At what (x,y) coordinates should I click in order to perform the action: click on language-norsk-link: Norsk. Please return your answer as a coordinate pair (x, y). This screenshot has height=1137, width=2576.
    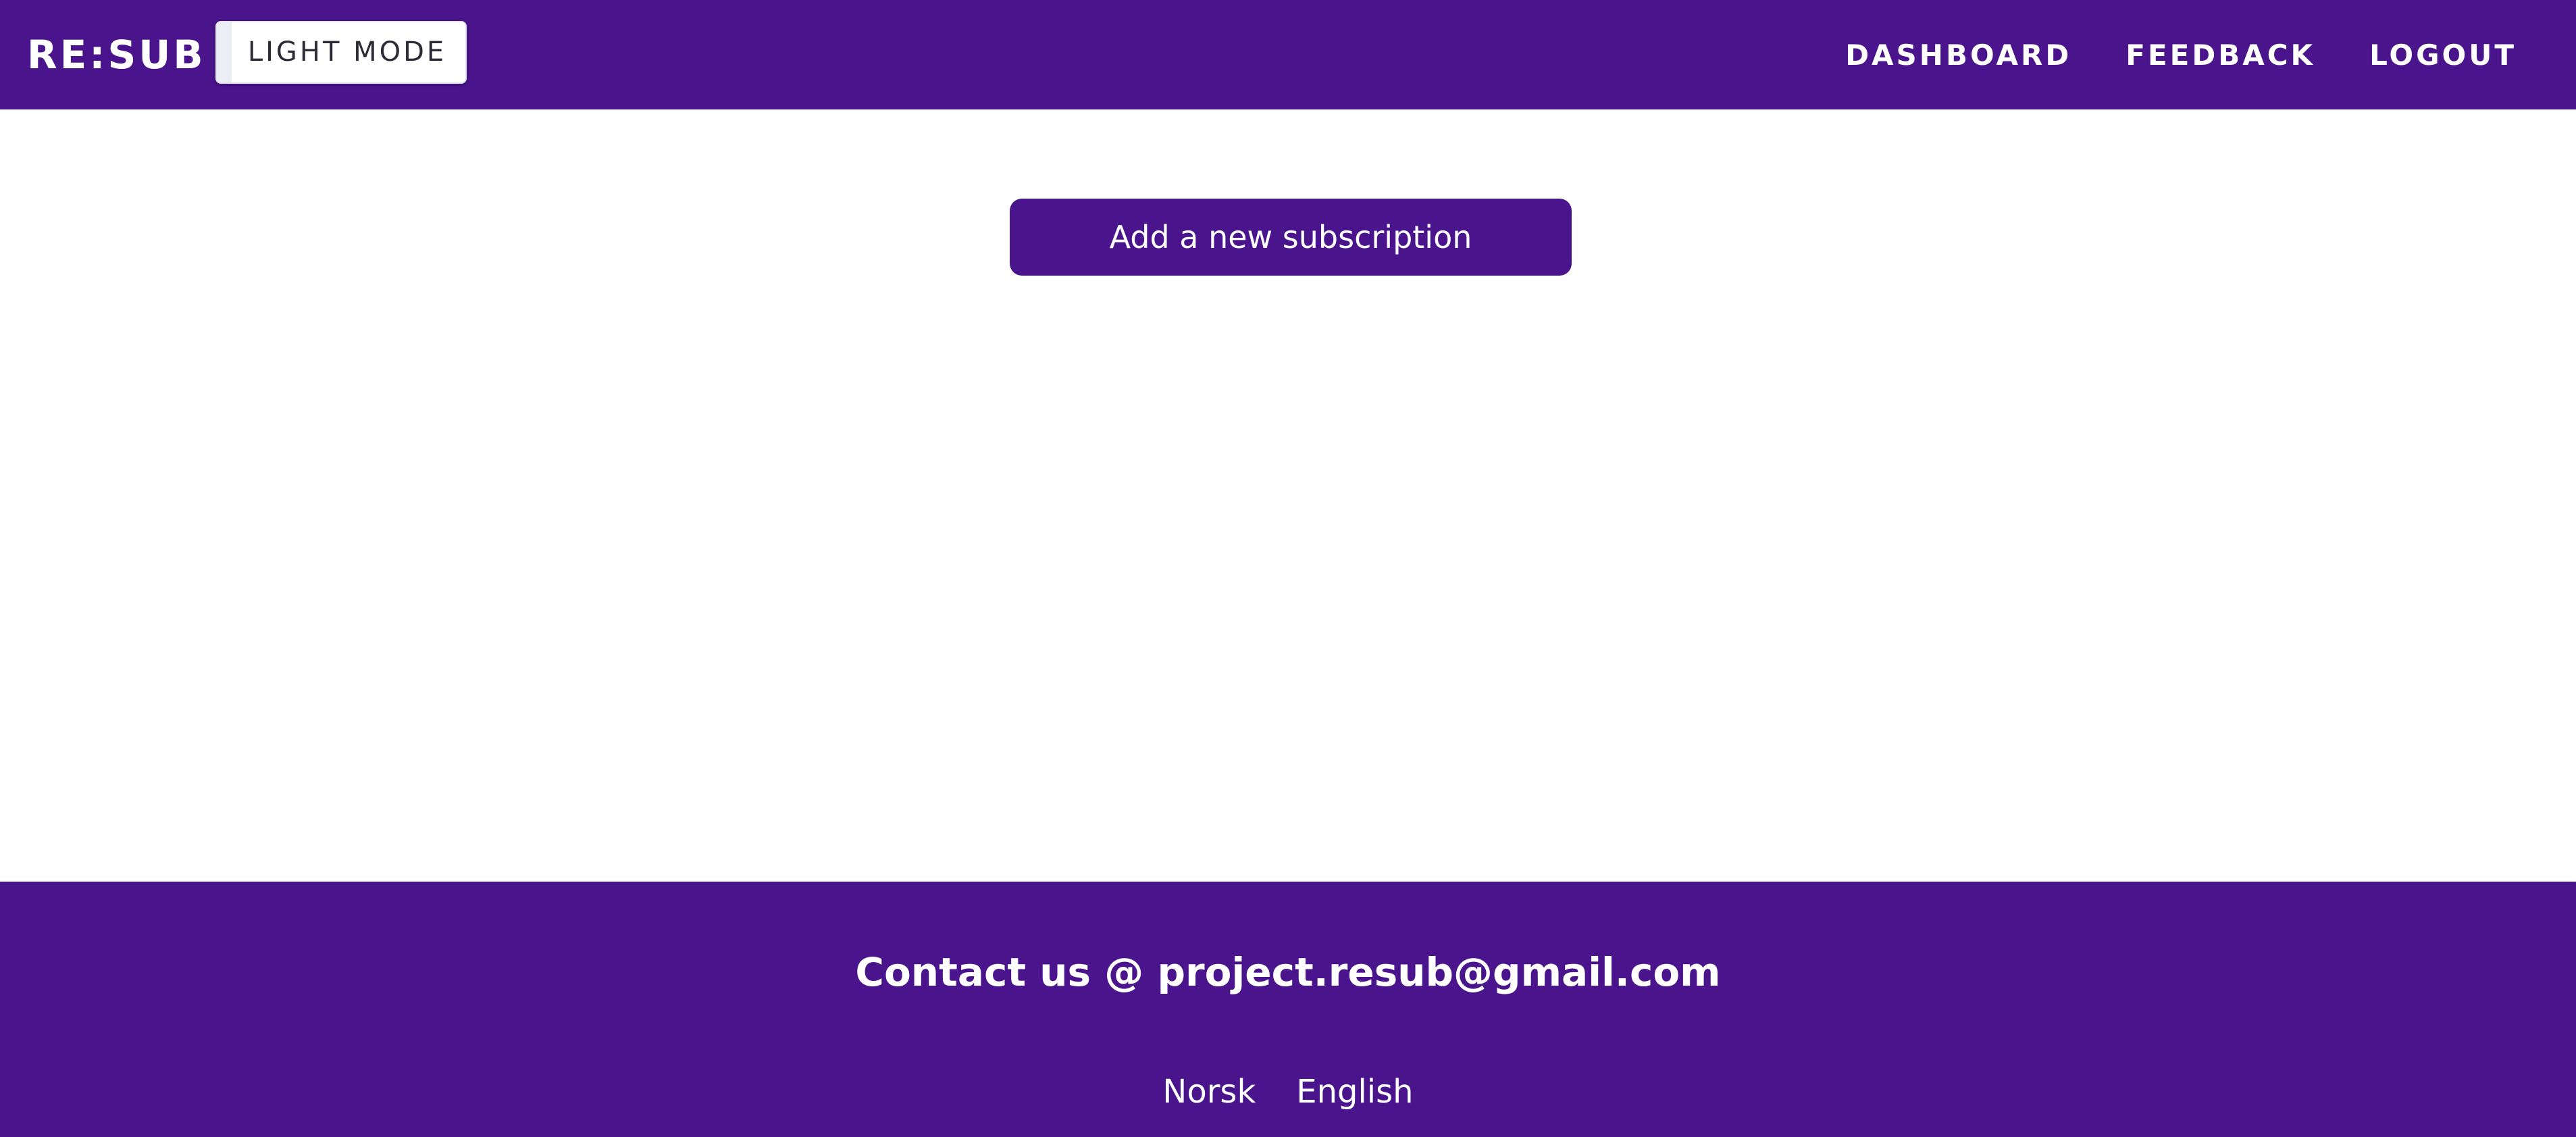
    Looking at the image, I should click on (1209, 1092).